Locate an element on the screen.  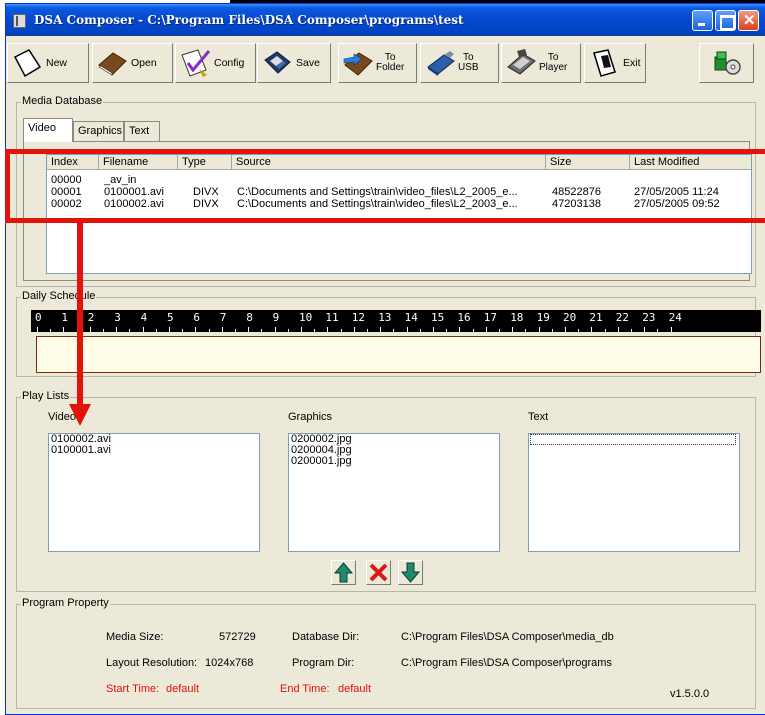
hour-label-6: 6 is located at coordinates (197, 317).